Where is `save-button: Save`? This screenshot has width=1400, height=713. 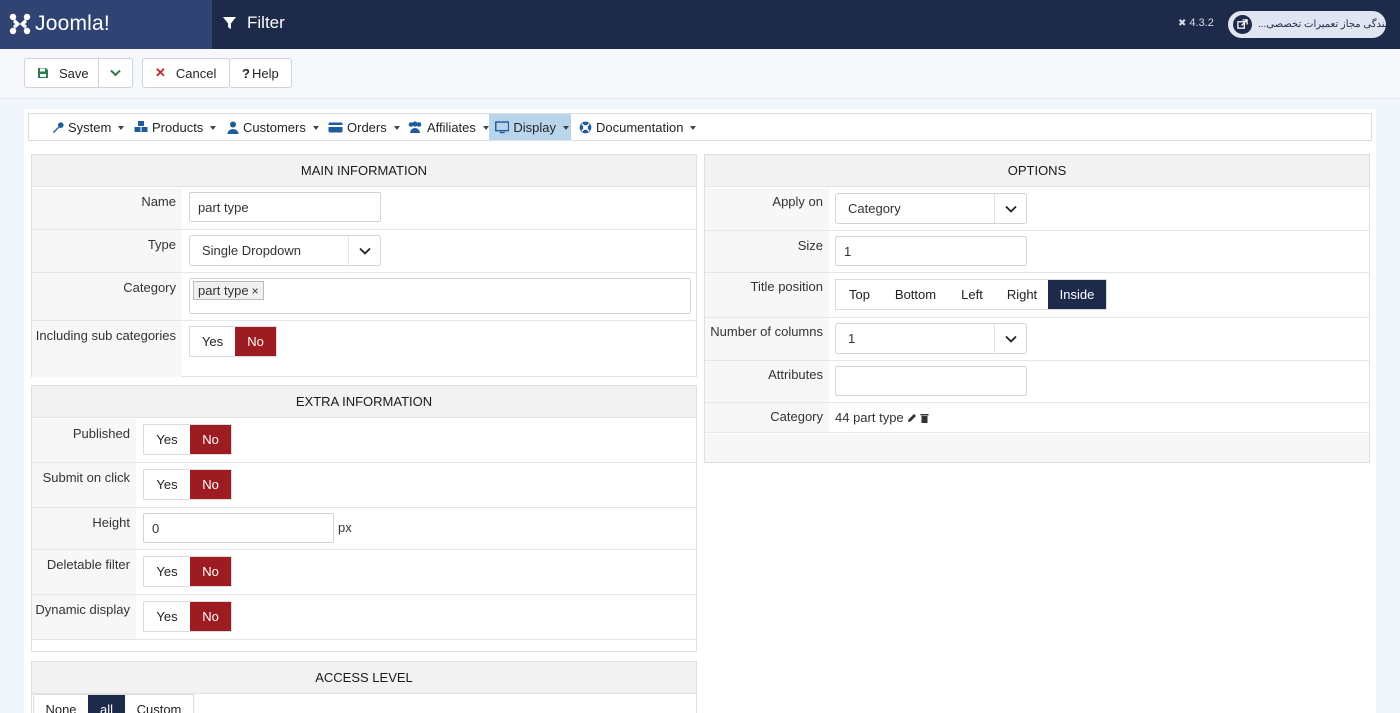 save-button: Save is located at coordinates (61, 73).